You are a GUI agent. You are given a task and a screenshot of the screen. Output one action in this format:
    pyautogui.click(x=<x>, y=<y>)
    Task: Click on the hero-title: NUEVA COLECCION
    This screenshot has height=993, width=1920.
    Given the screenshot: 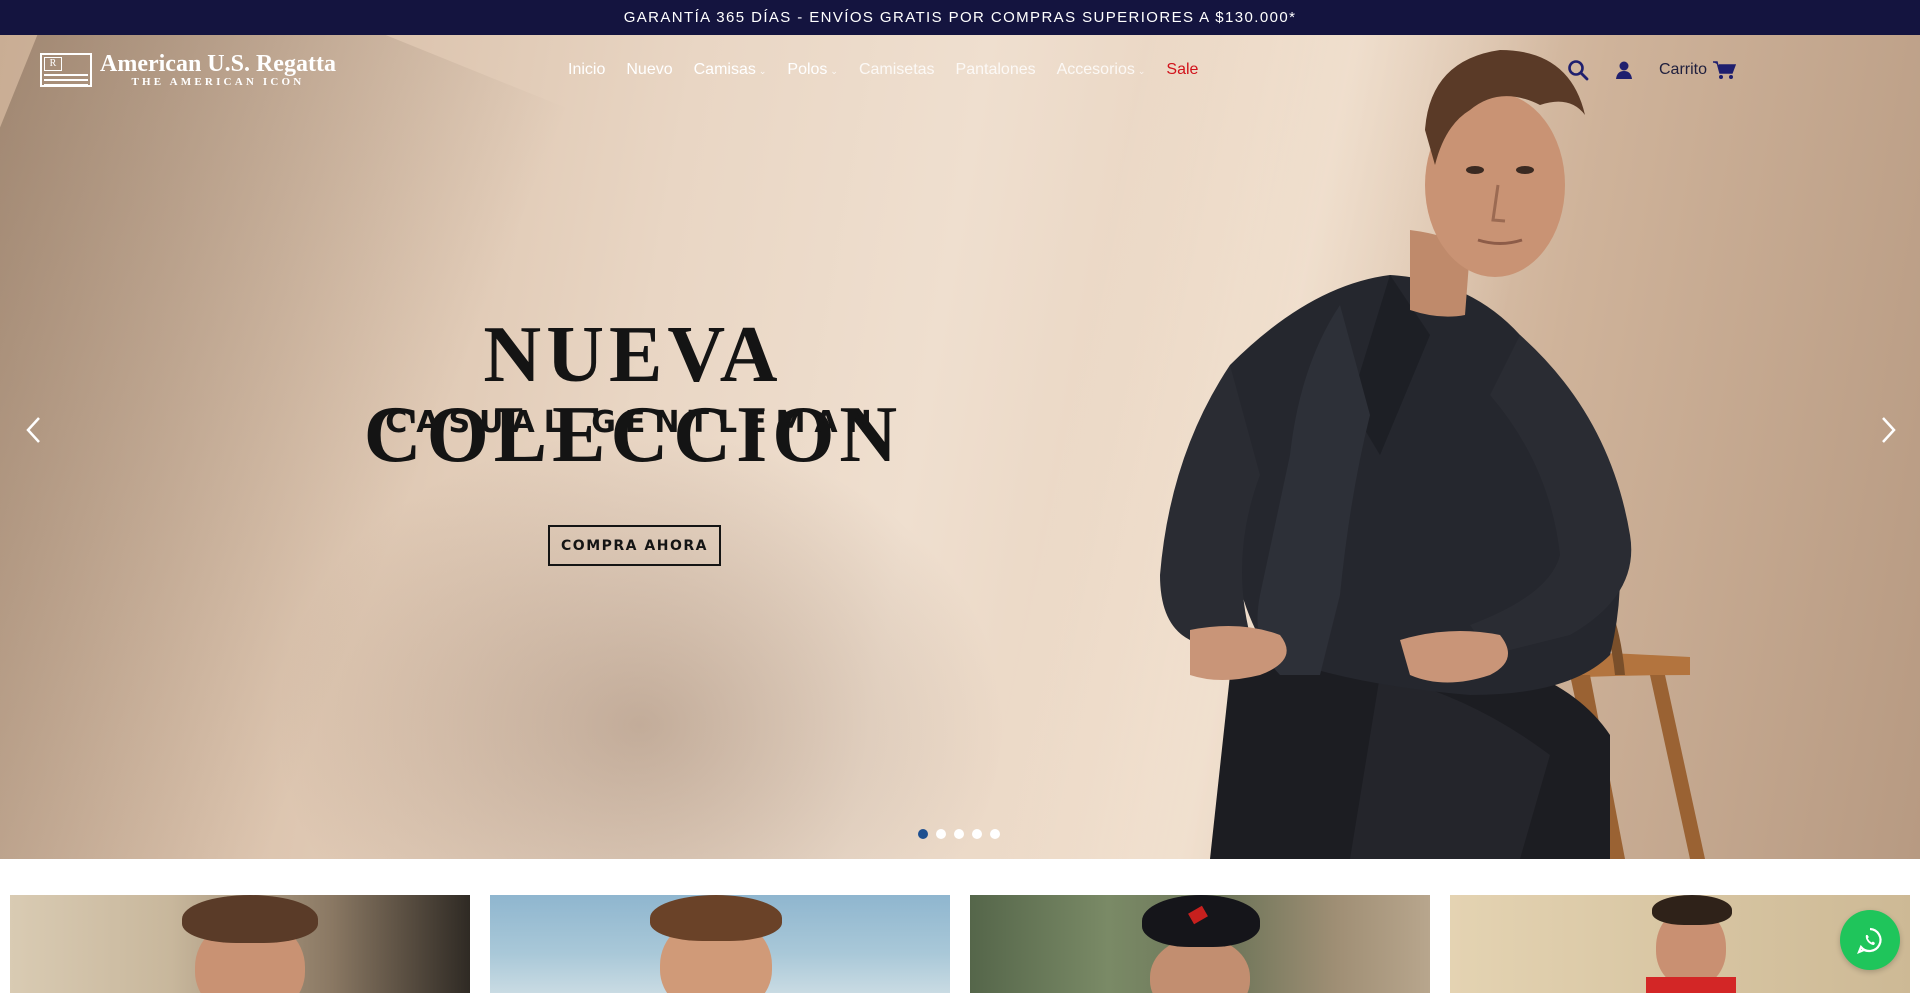 What is the action you would take?
    pyautogui.click(x=633, y=395)
    